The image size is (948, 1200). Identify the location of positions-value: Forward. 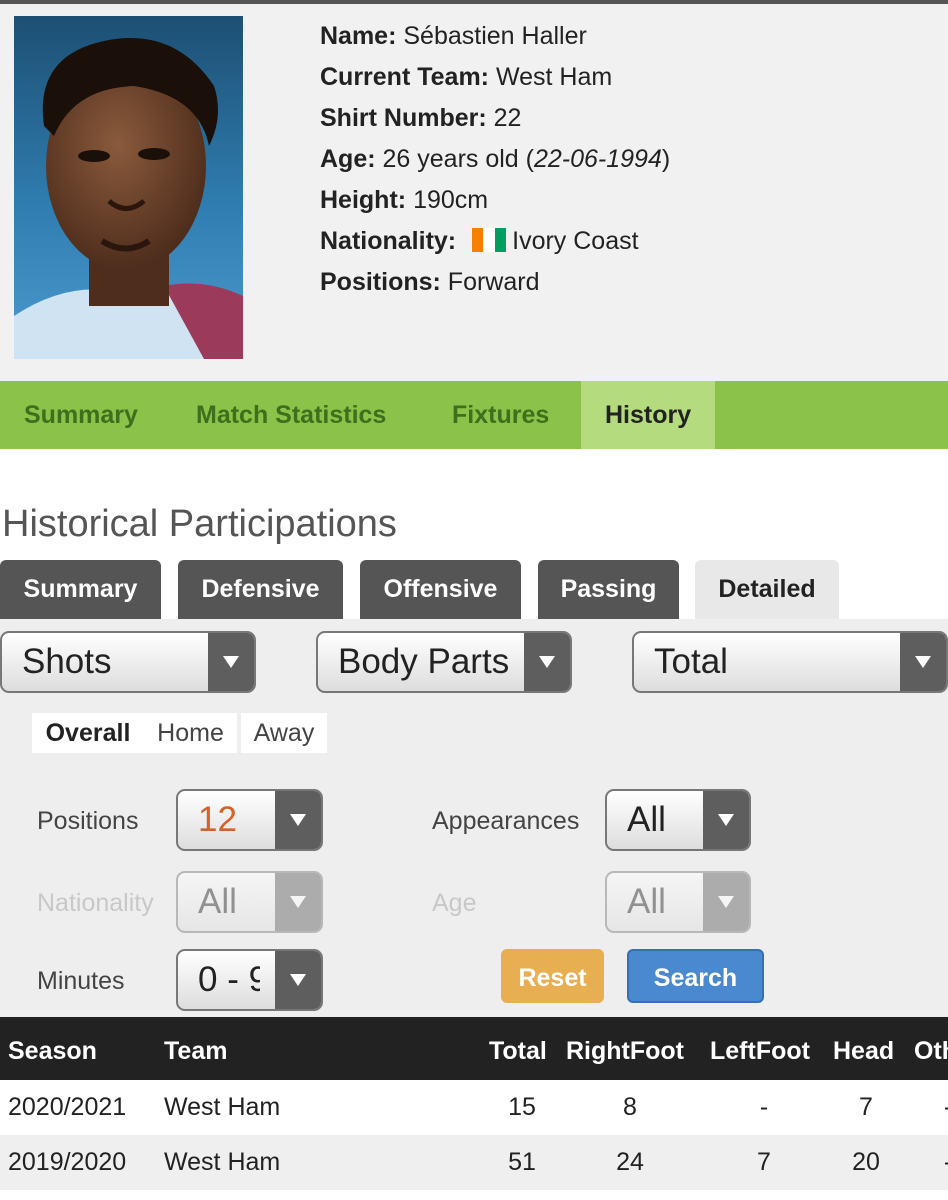
(493, 282).